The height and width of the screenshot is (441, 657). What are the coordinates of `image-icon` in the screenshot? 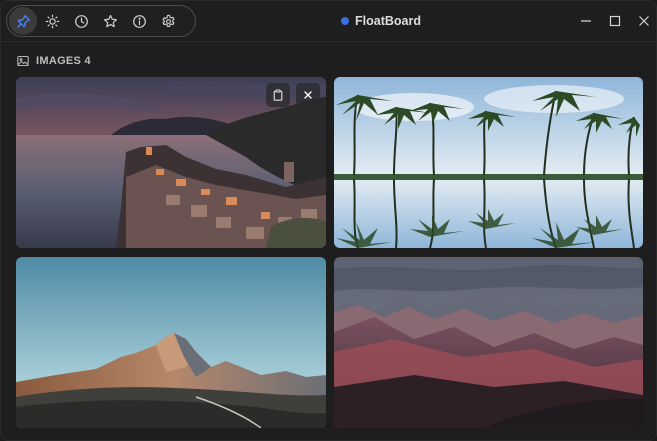 It's located at (23, 61).